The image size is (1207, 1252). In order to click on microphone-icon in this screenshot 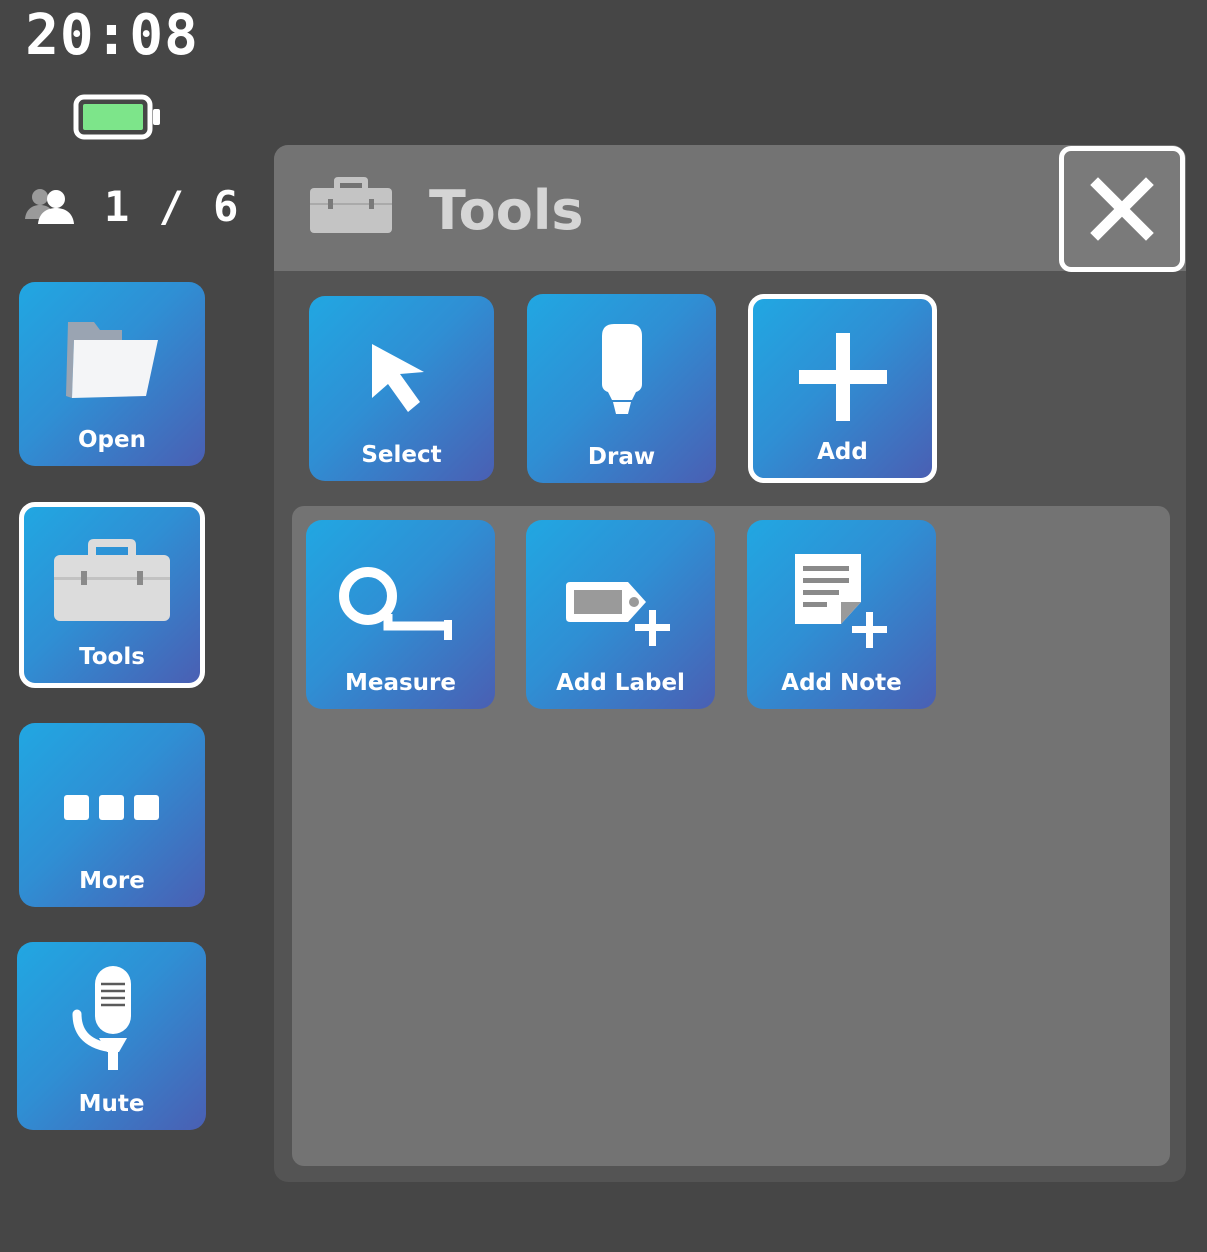, I will do `click(101, 1018)`.